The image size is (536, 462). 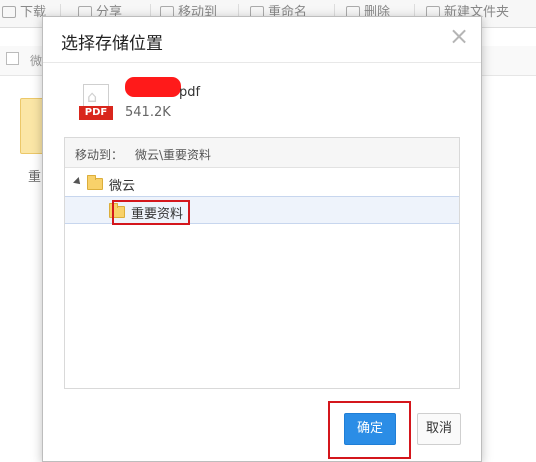 I want to click on breadcrumb: 微, so click(x=36, y=60).